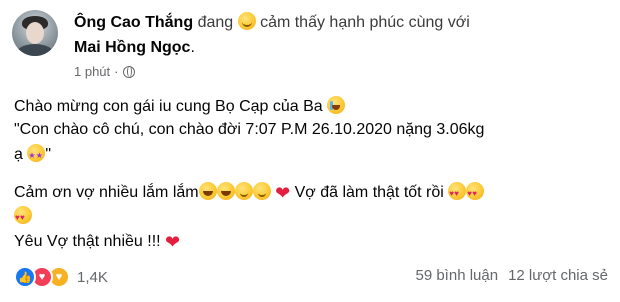 The width and height of the screenshot is (620, 302). I want to click on avatar-face, so click(35, 33).